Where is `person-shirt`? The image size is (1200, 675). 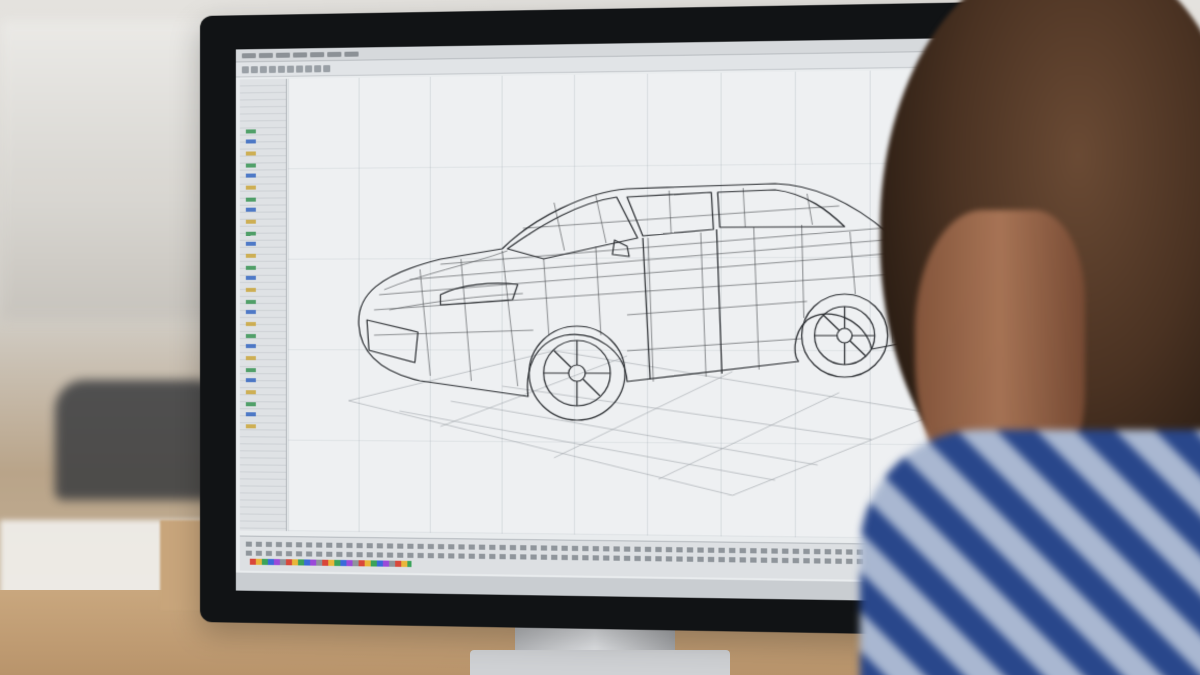
person-shirt is located at coordinates (1030, 552).